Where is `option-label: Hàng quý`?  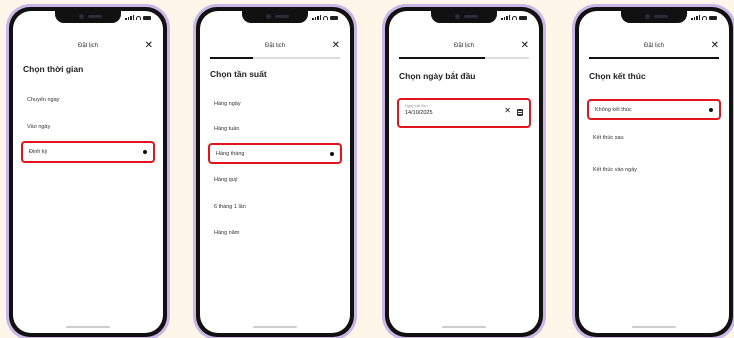
option-label: Hàng quý is located at coordinates (226, 180).